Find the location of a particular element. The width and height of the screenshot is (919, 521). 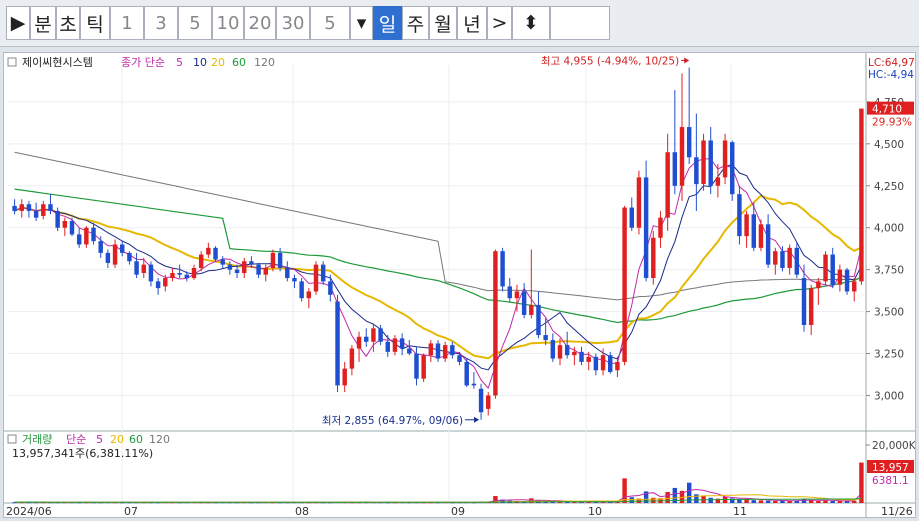

toolbar-n5-button: 5 is located at coordinates (195, 23).